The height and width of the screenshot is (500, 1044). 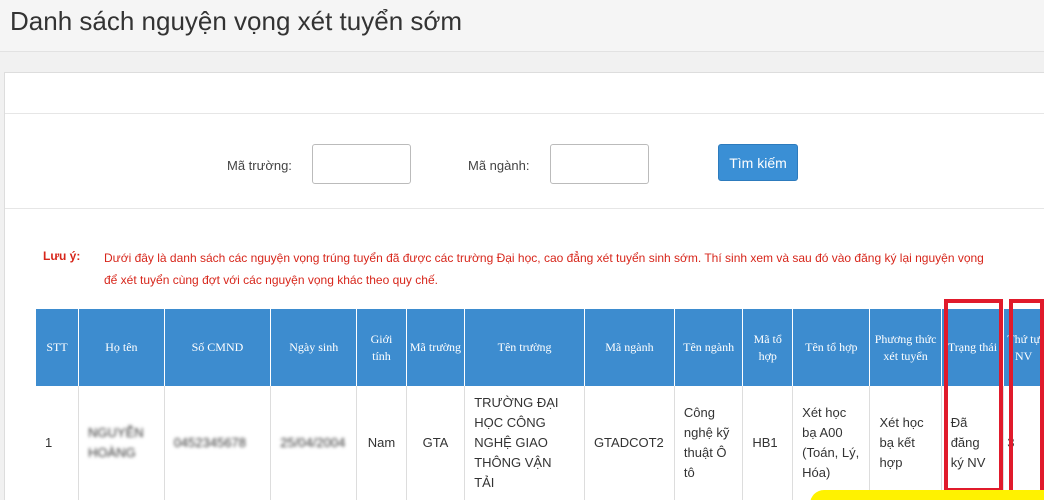 What do you see at coordinates (599, 164) in the screenshot?
I see `major-code-input` at bounding box center [599, 164].